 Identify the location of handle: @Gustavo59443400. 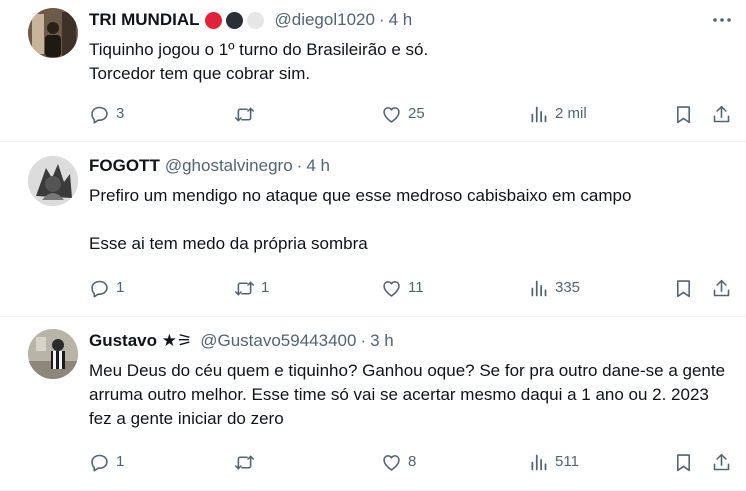
(278, 341).